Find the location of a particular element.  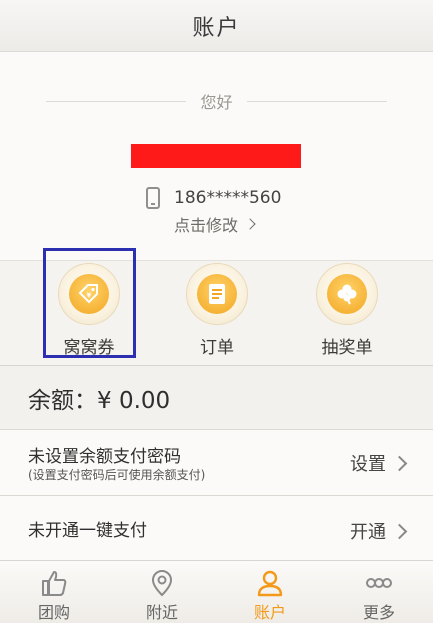

shortcut-label: 订单 is located at coordinates (217, 348).